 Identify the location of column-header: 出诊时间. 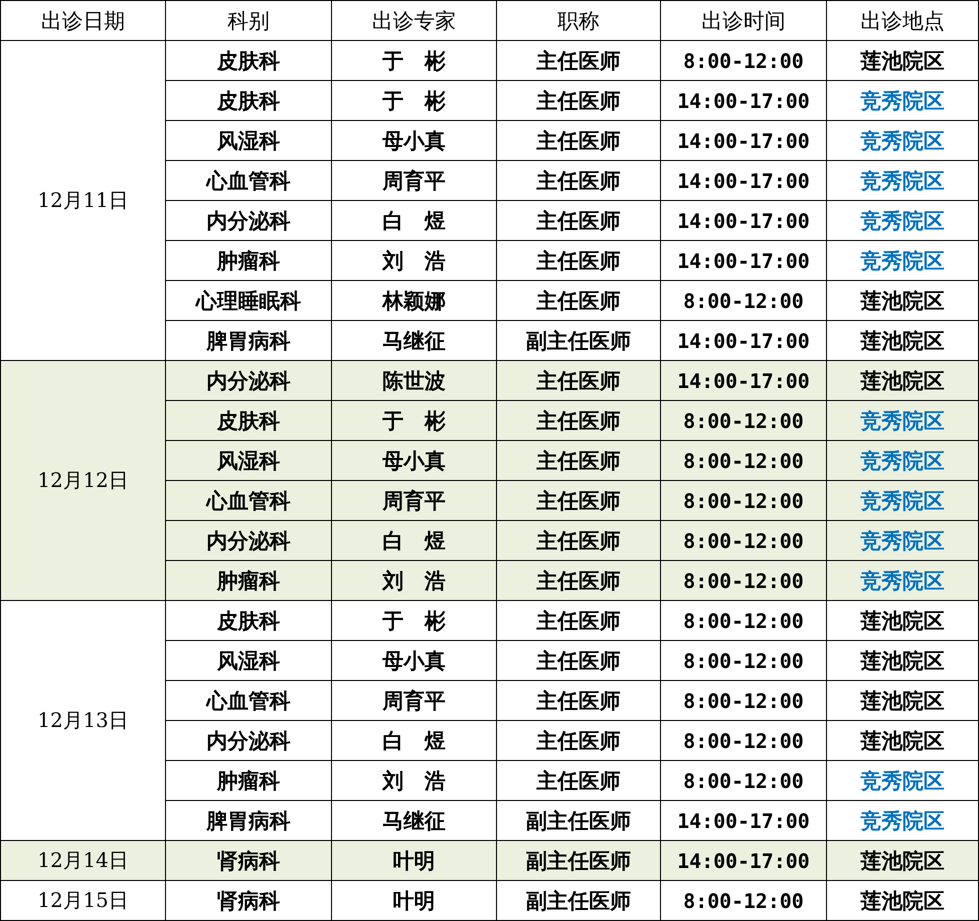
(743, 20).